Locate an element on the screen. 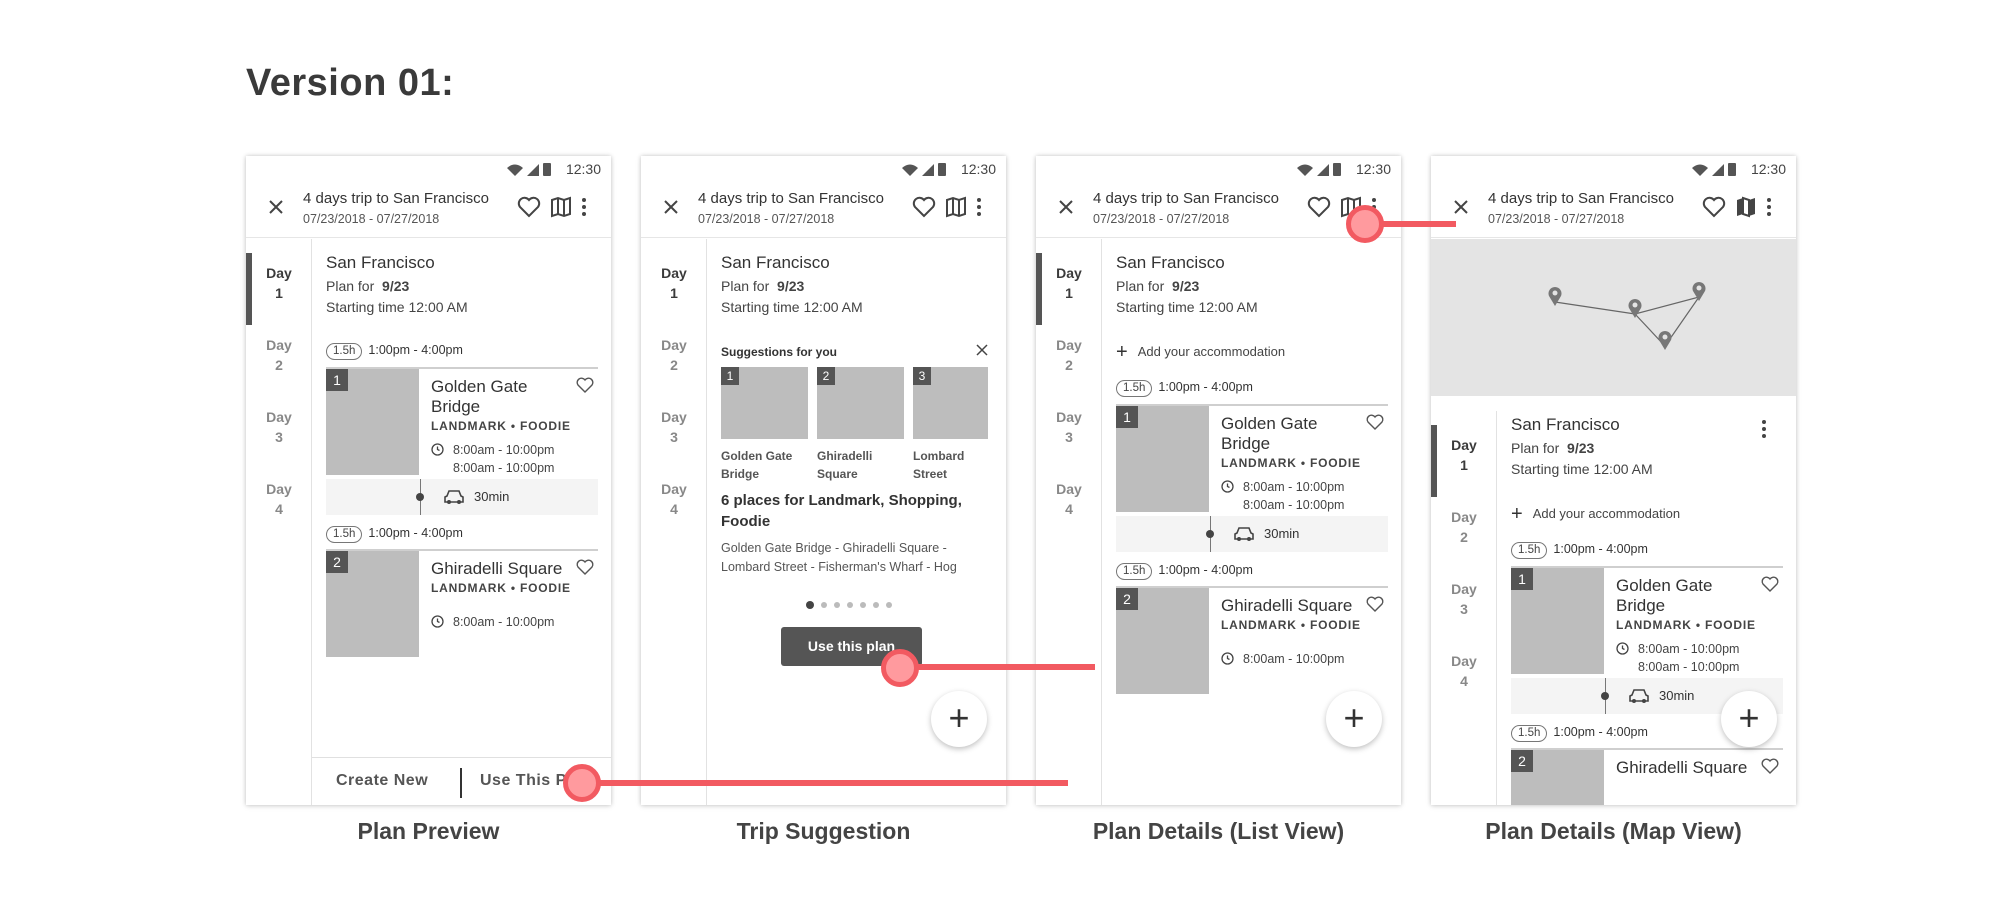 The image size is (2016, 913). create-new-button: Create New is located at coordinates (382, 781).